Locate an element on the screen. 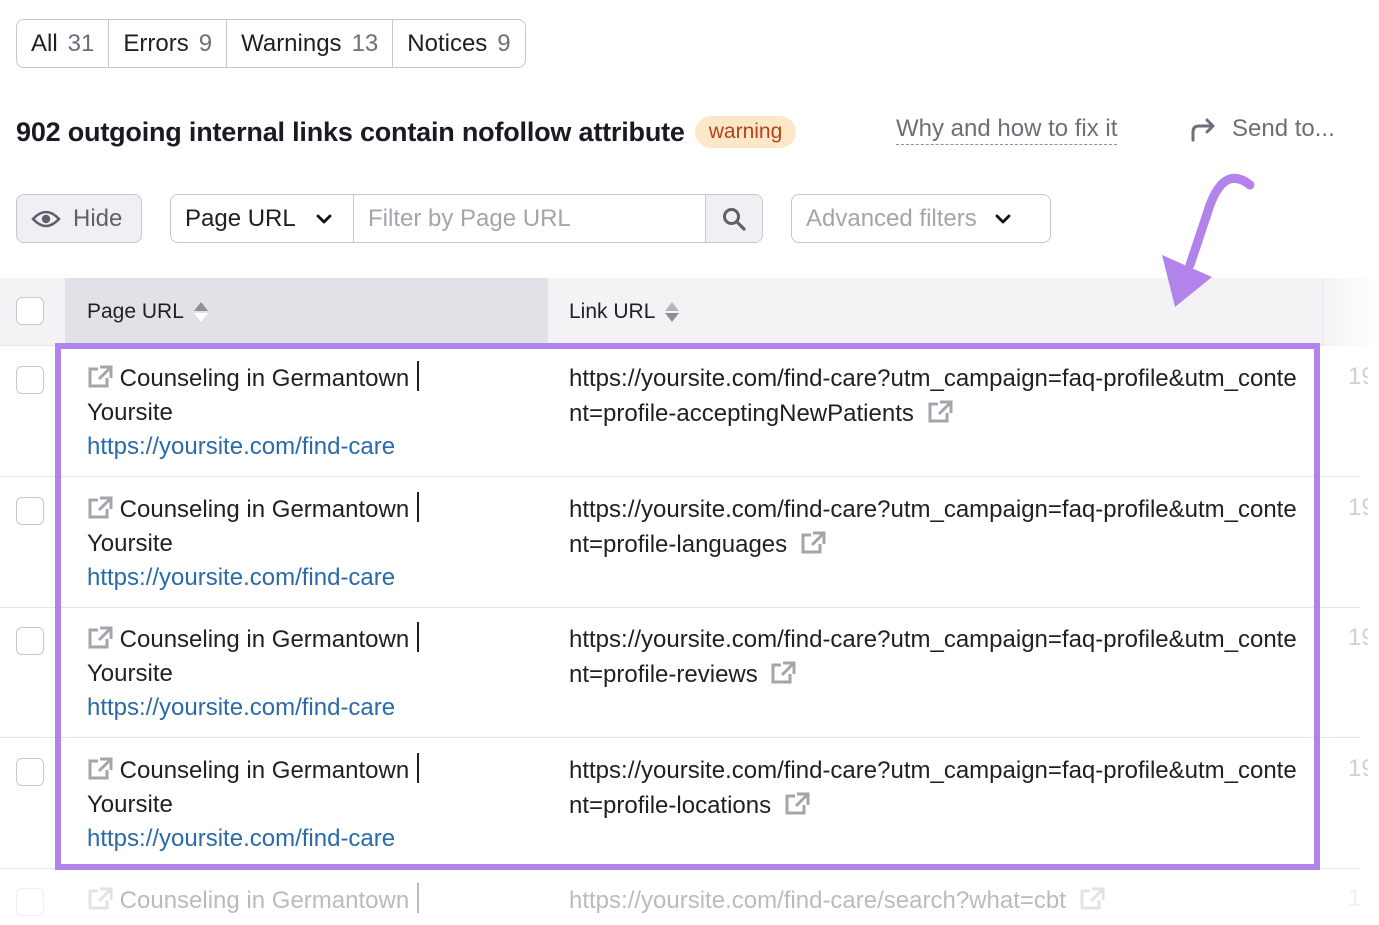 The height and width of the screenshot is (925, 1379). tab-notices: Notices 9 is located at coordinates (458, 43).